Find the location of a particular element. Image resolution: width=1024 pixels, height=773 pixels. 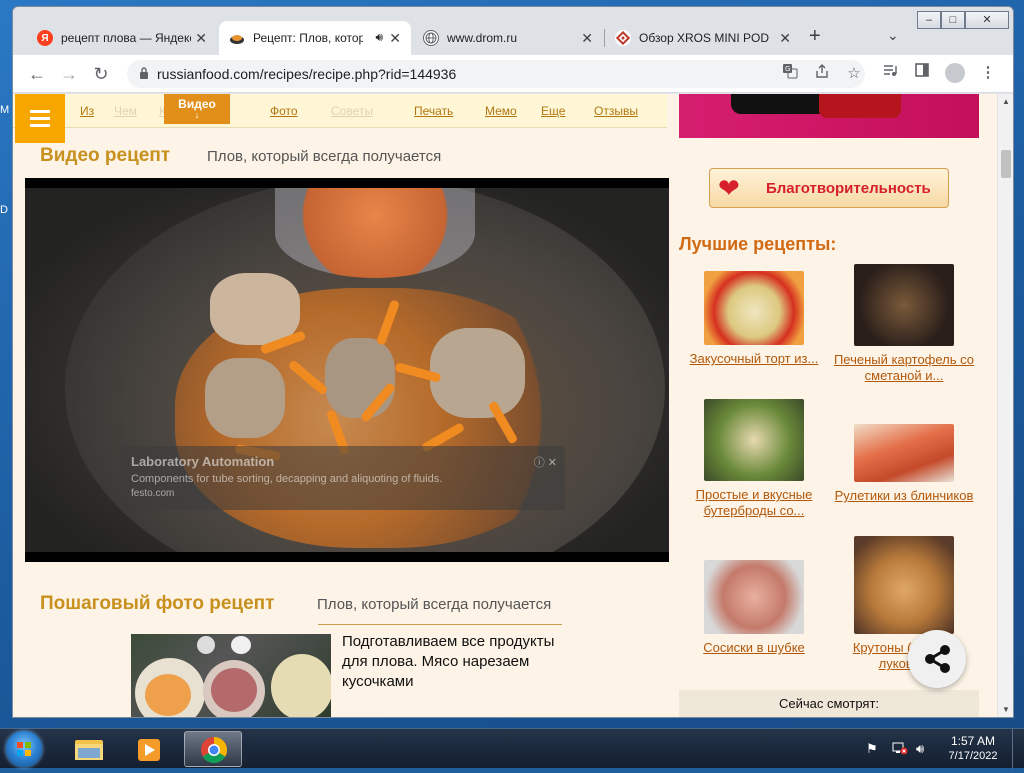

pattern-favicon is located at coordinates (623, 38).